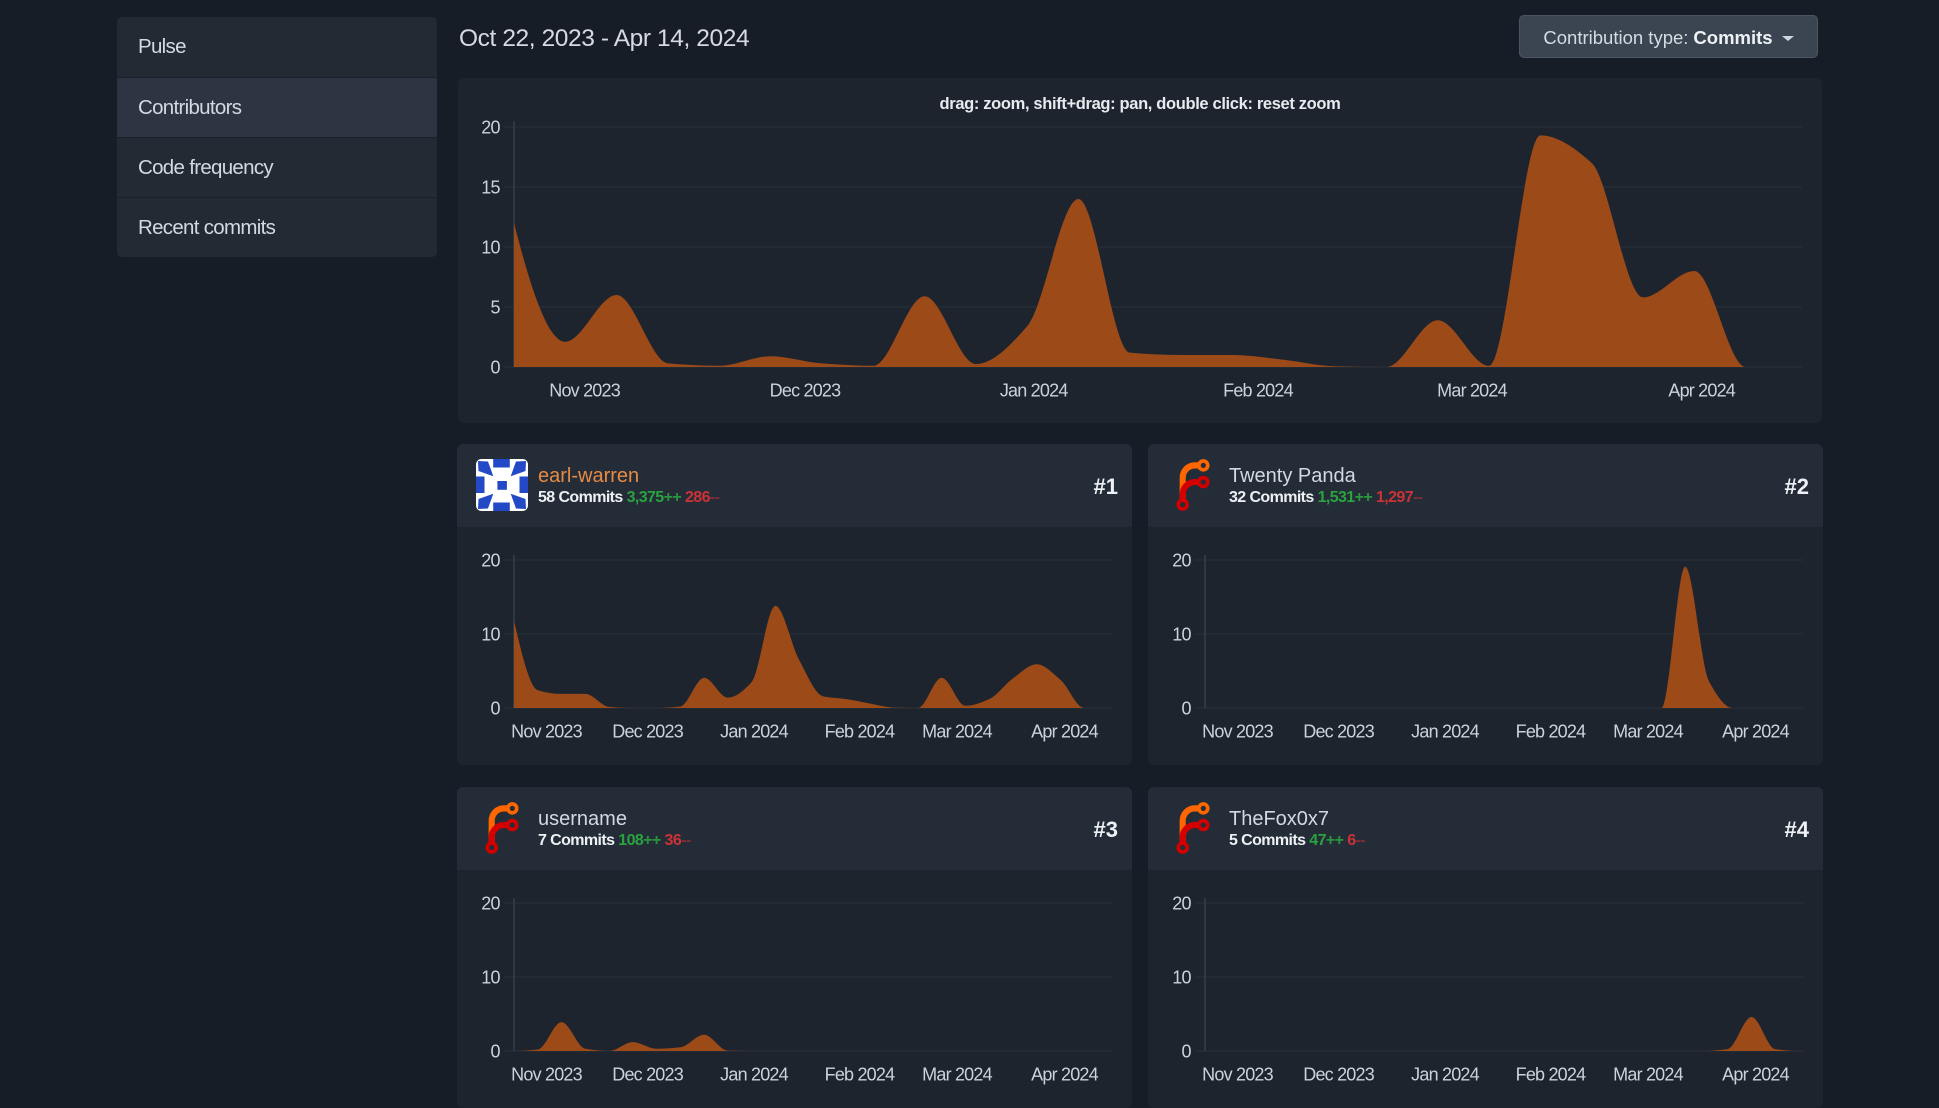 This screenshot has height=1108, width=1939. I want to click on svg-text: 5, so click(495, 308).